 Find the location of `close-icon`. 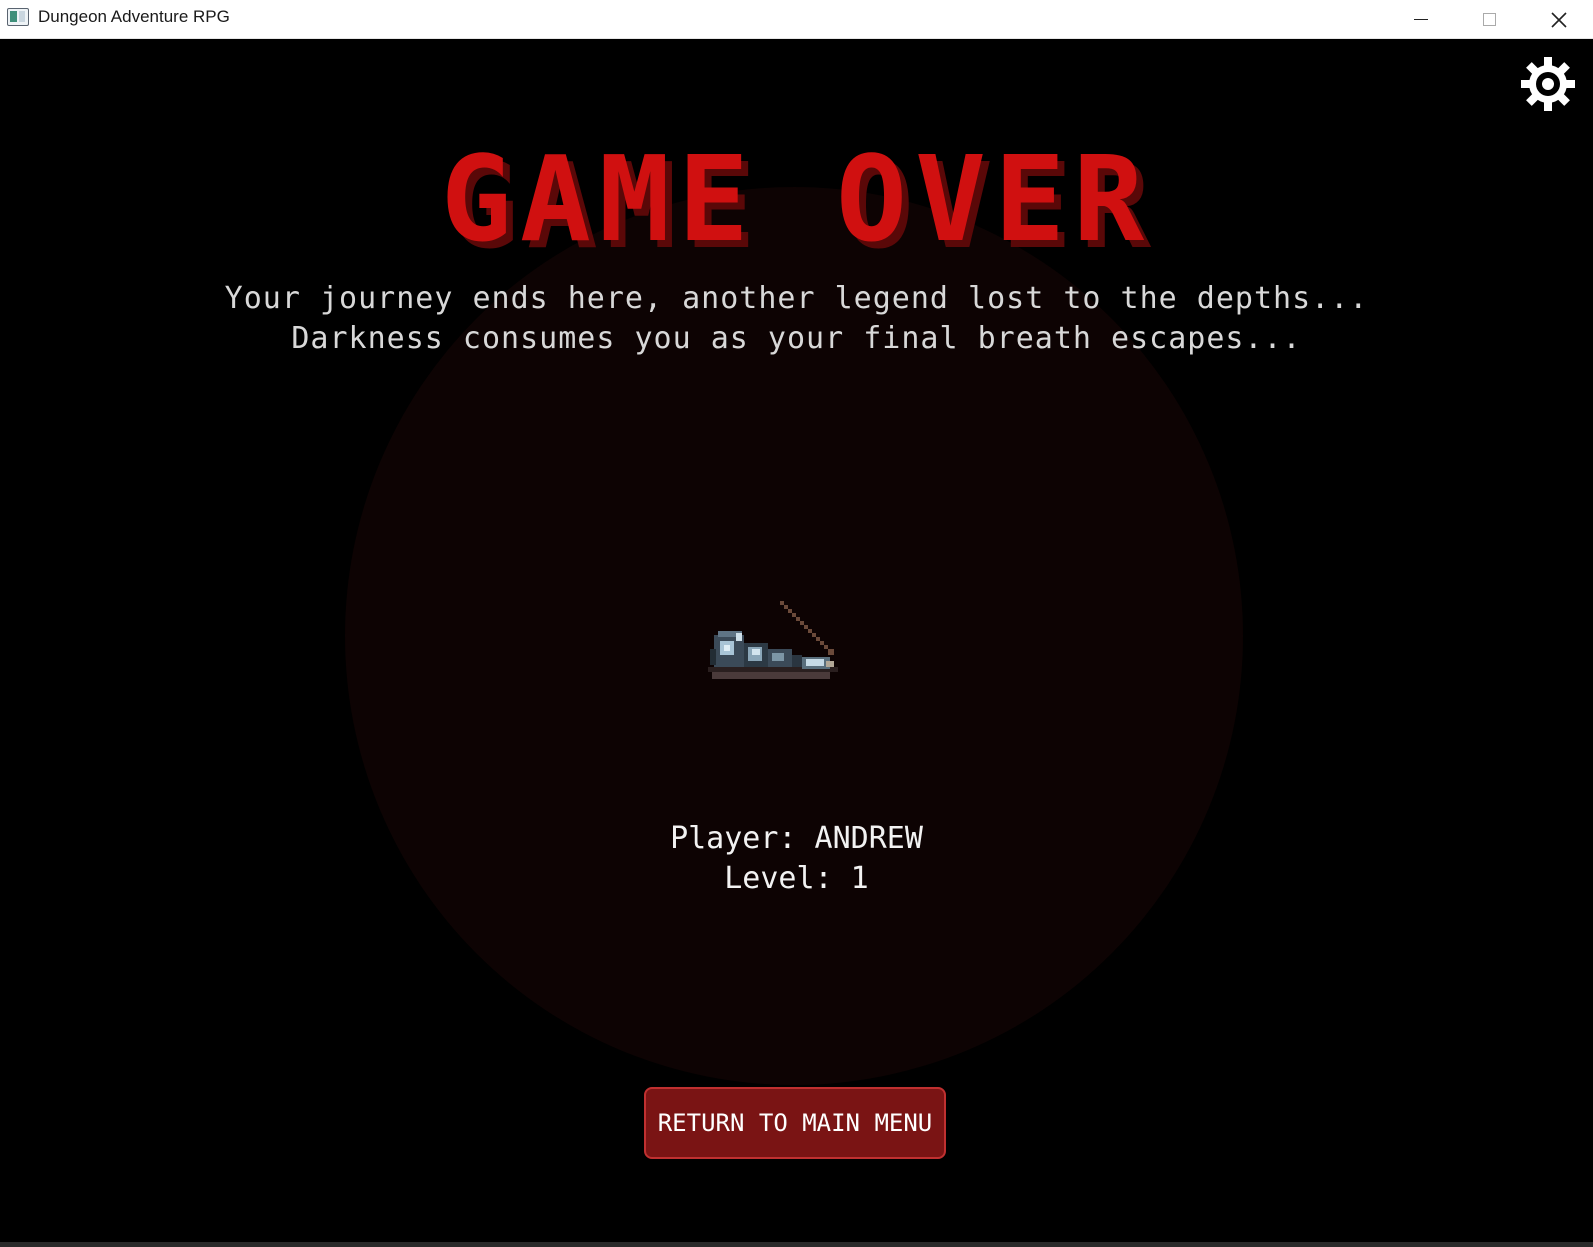

close-icon is located at coordinates (1559, 19).